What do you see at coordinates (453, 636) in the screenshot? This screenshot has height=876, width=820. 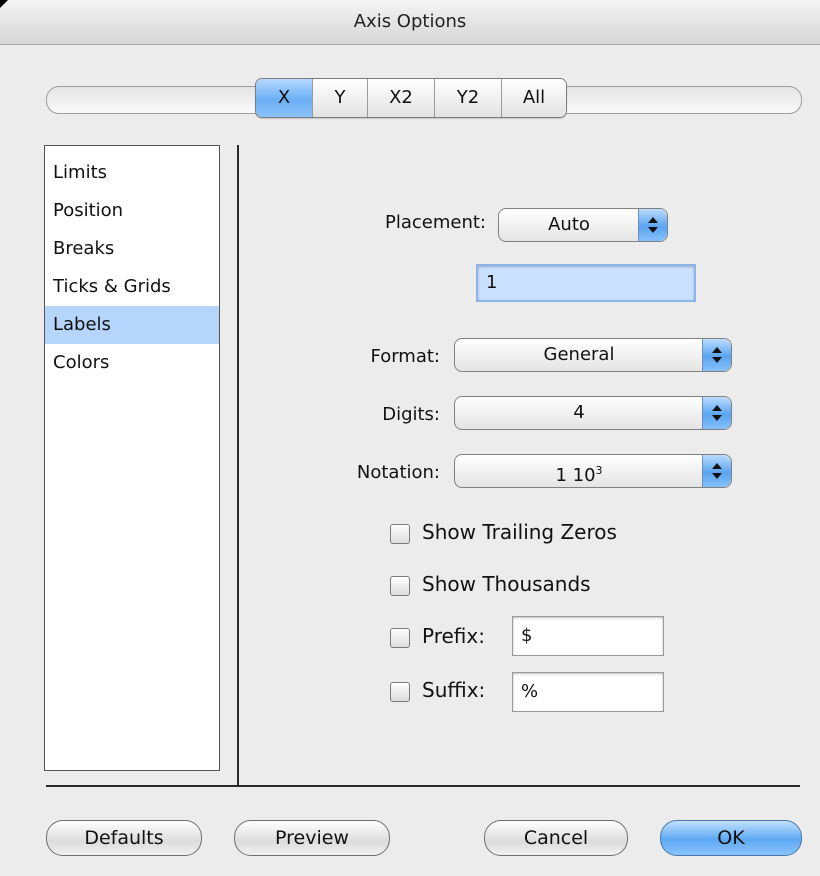 I see `prefix-label: Prefix:` at bounding box center [453, 636].